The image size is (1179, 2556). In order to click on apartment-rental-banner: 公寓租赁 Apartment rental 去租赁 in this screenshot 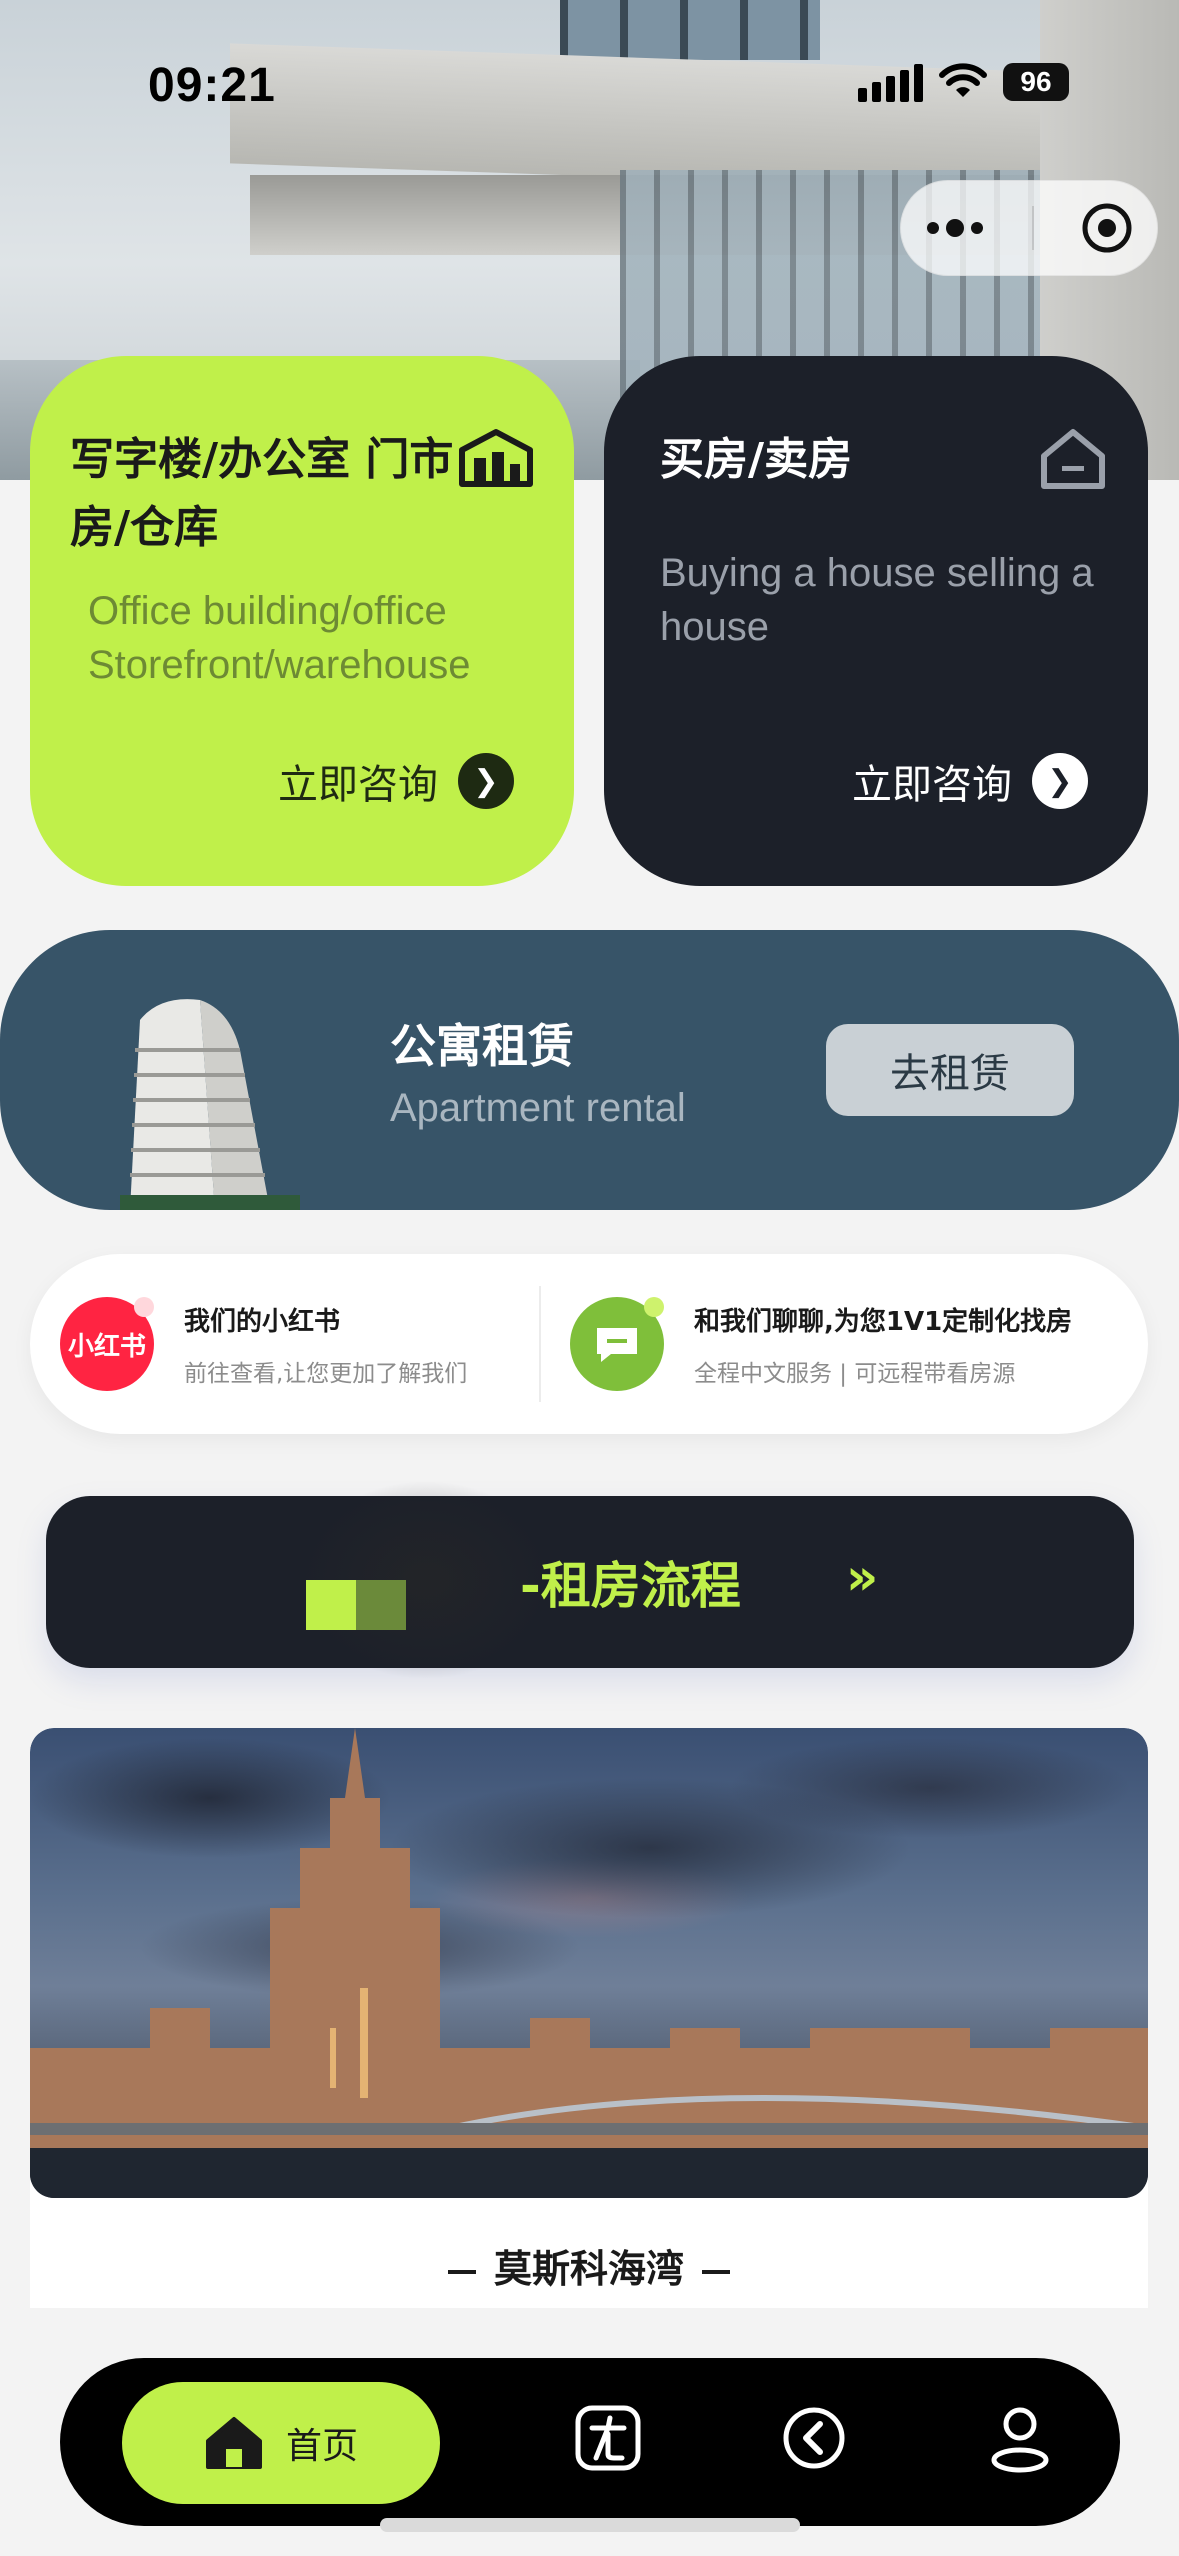, I will do `click(589, 1070)`.